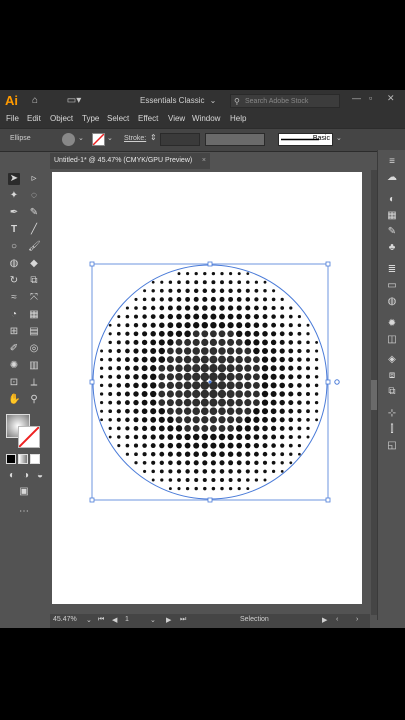 This screenshot has width=405, height=720. What do you see at coordinates (14, 230) in the screenshot?
I see `type-tool-icon: T` at bounding box center [14, 230].